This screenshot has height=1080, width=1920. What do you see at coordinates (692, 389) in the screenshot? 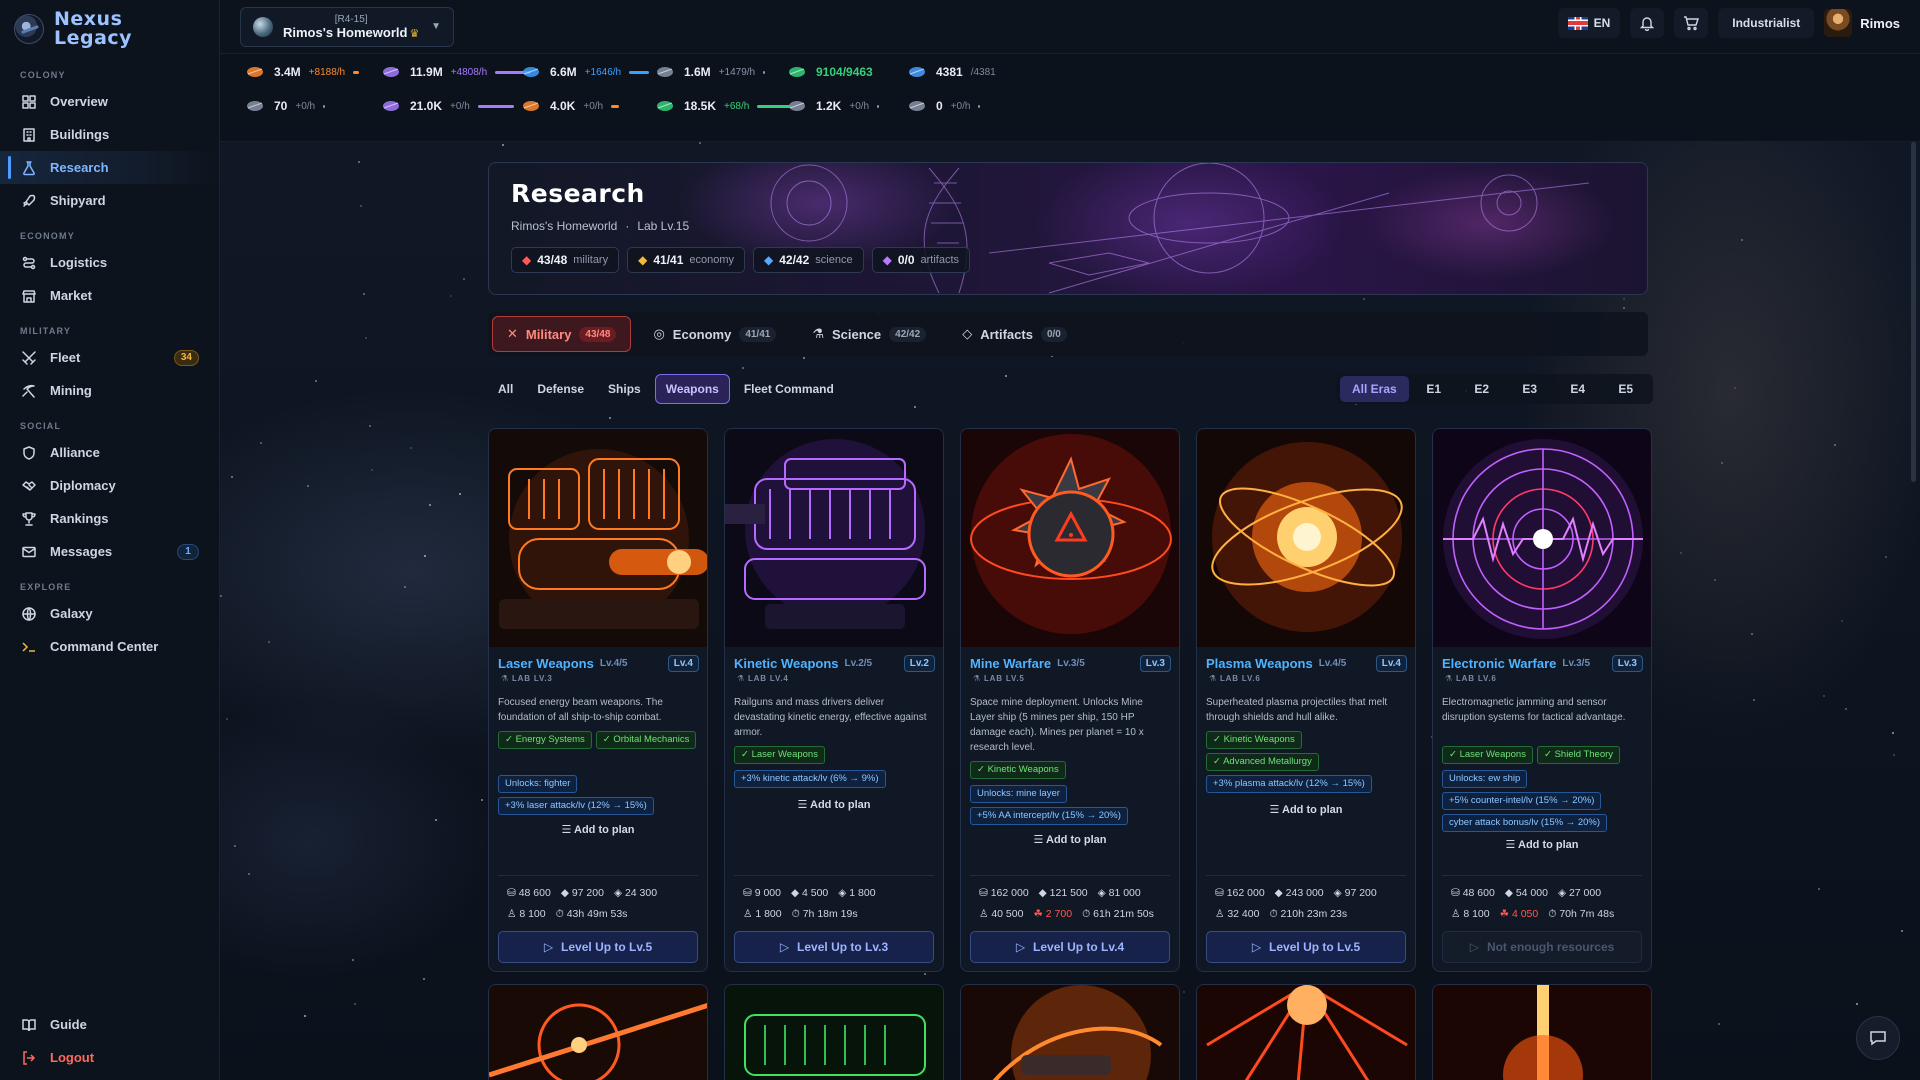
I see `filter-weapons: Weapons` at bounding box center [692, 389].